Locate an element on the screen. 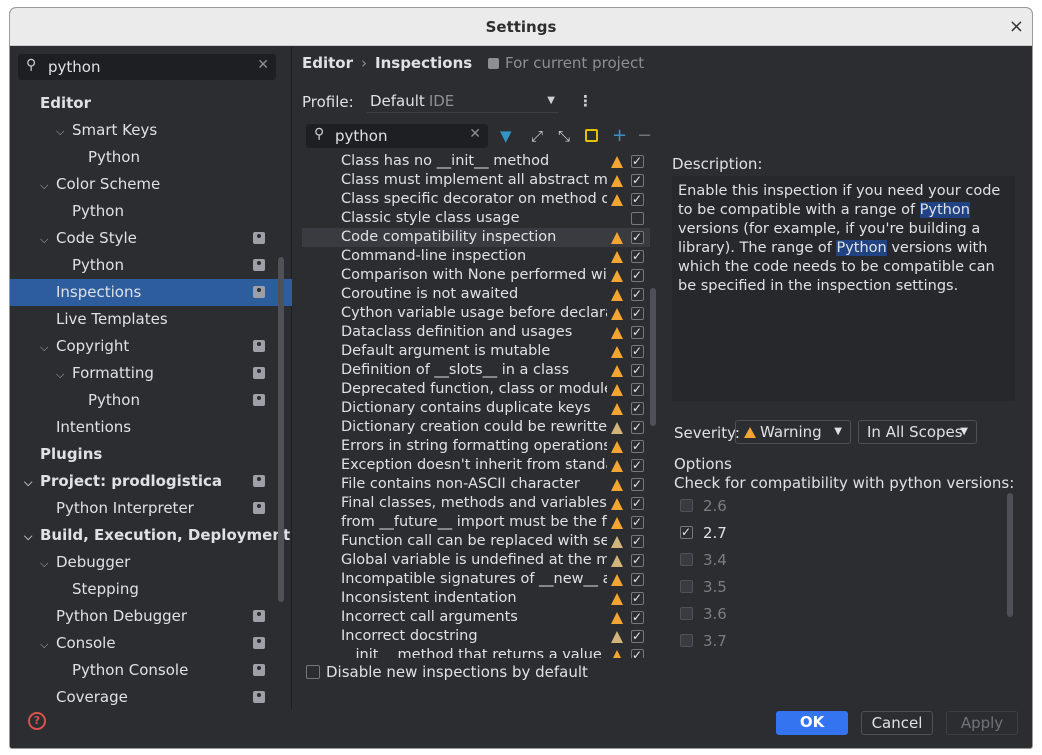 The height and width of the screenshot is (755, 1042). profile-dropdown: Default IDE ▼ is located at coordinates (463, 101).